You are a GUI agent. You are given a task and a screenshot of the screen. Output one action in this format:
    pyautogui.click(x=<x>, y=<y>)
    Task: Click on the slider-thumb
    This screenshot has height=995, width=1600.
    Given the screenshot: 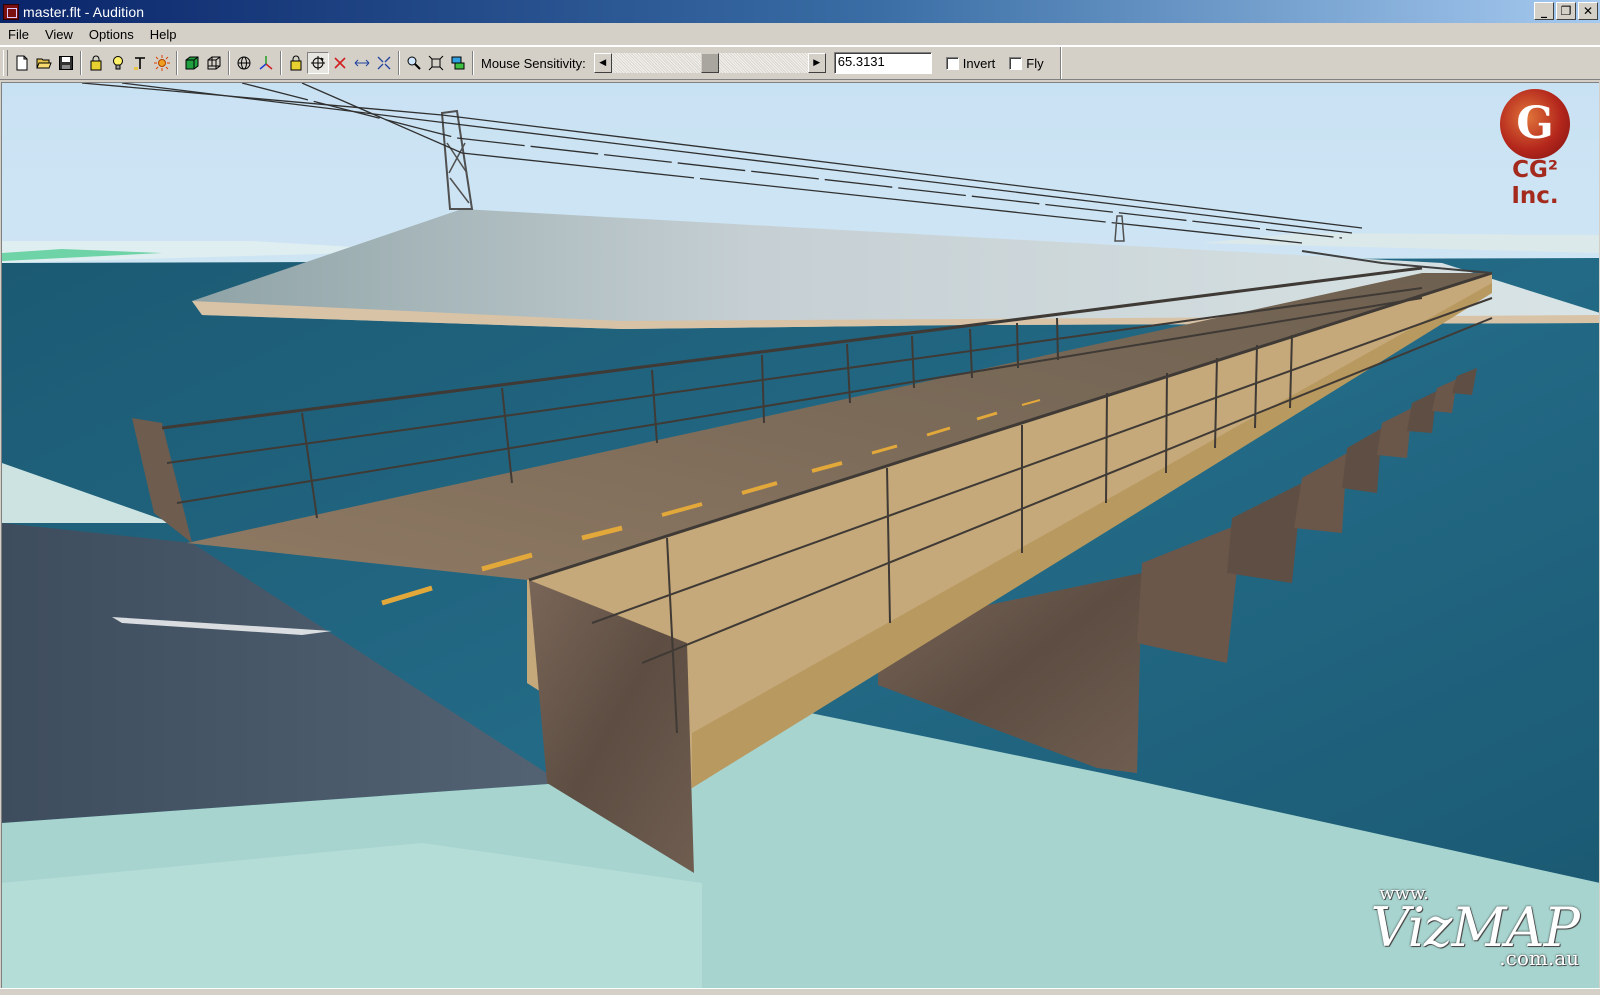 What is the action you would take?
    pyautogui.click(x=709, y=63)
    